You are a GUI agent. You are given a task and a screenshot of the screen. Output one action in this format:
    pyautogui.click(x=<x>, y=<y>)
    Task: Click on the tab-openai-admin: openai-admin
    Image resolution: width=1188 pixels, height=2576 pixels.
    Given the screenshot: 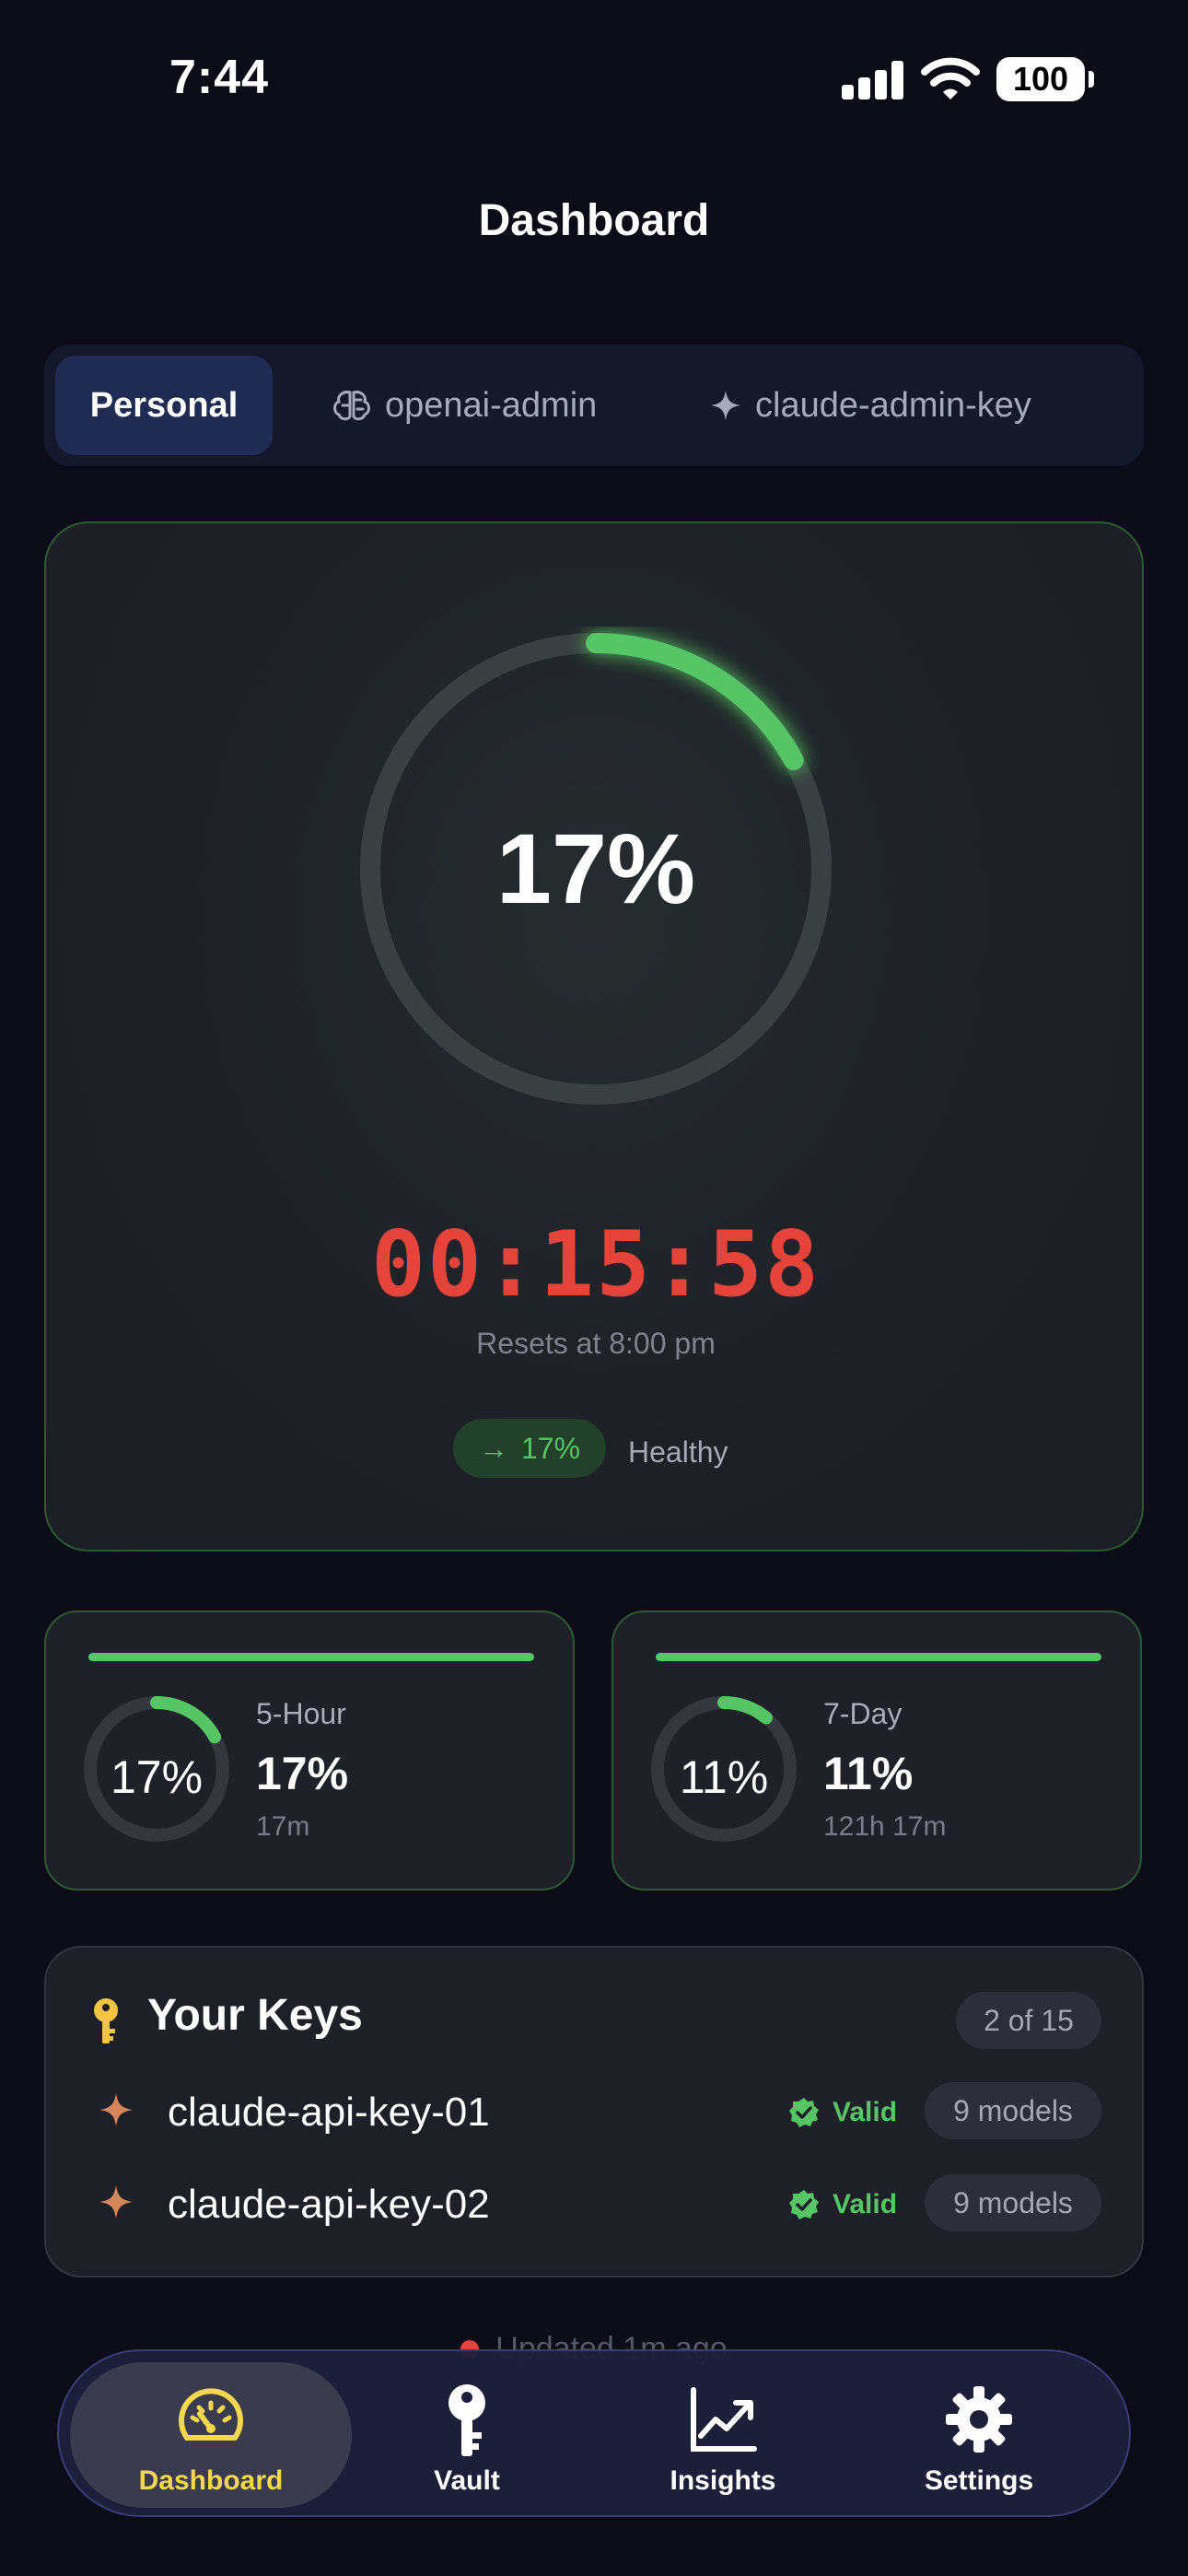 What is the action you would take?
    pyautogui.click(x=507, y=405)
    